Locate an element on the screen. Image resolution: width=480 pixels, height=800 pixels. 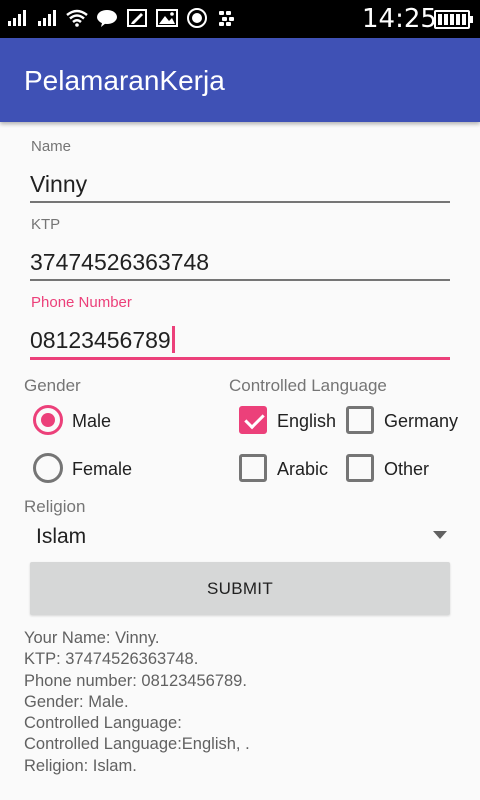
gender-label: Gender is located at coordinates (52, 385).